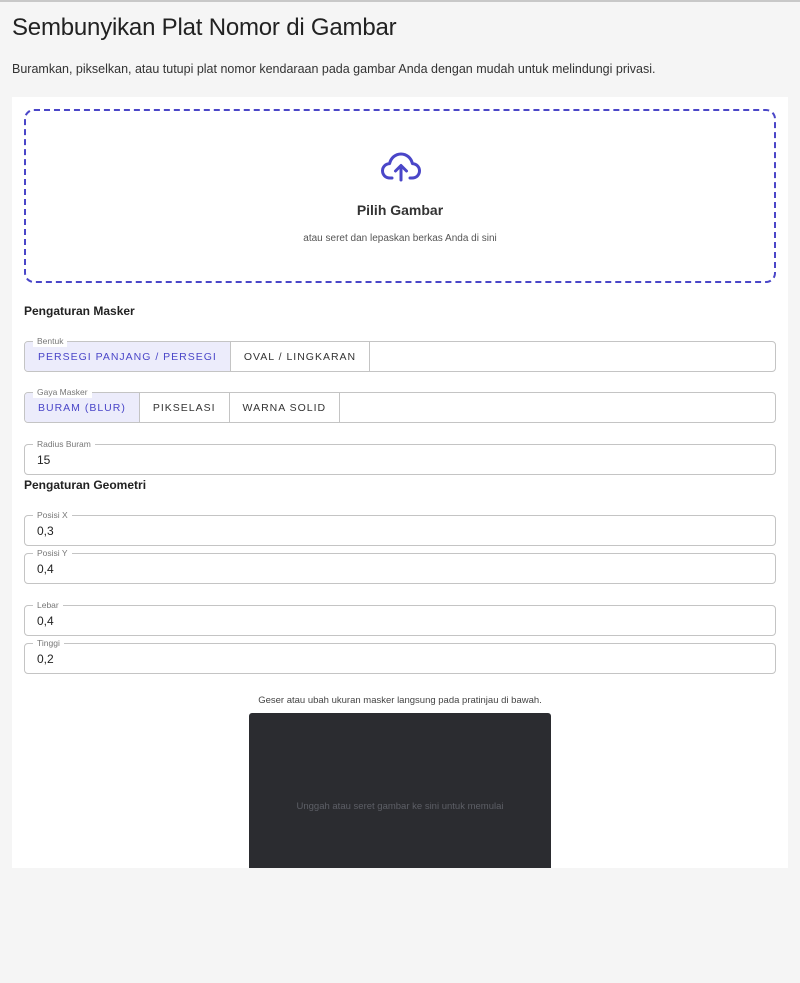  Describe the element at coordinates (400, 1) in the screenshot. I see `top-border` at that location.